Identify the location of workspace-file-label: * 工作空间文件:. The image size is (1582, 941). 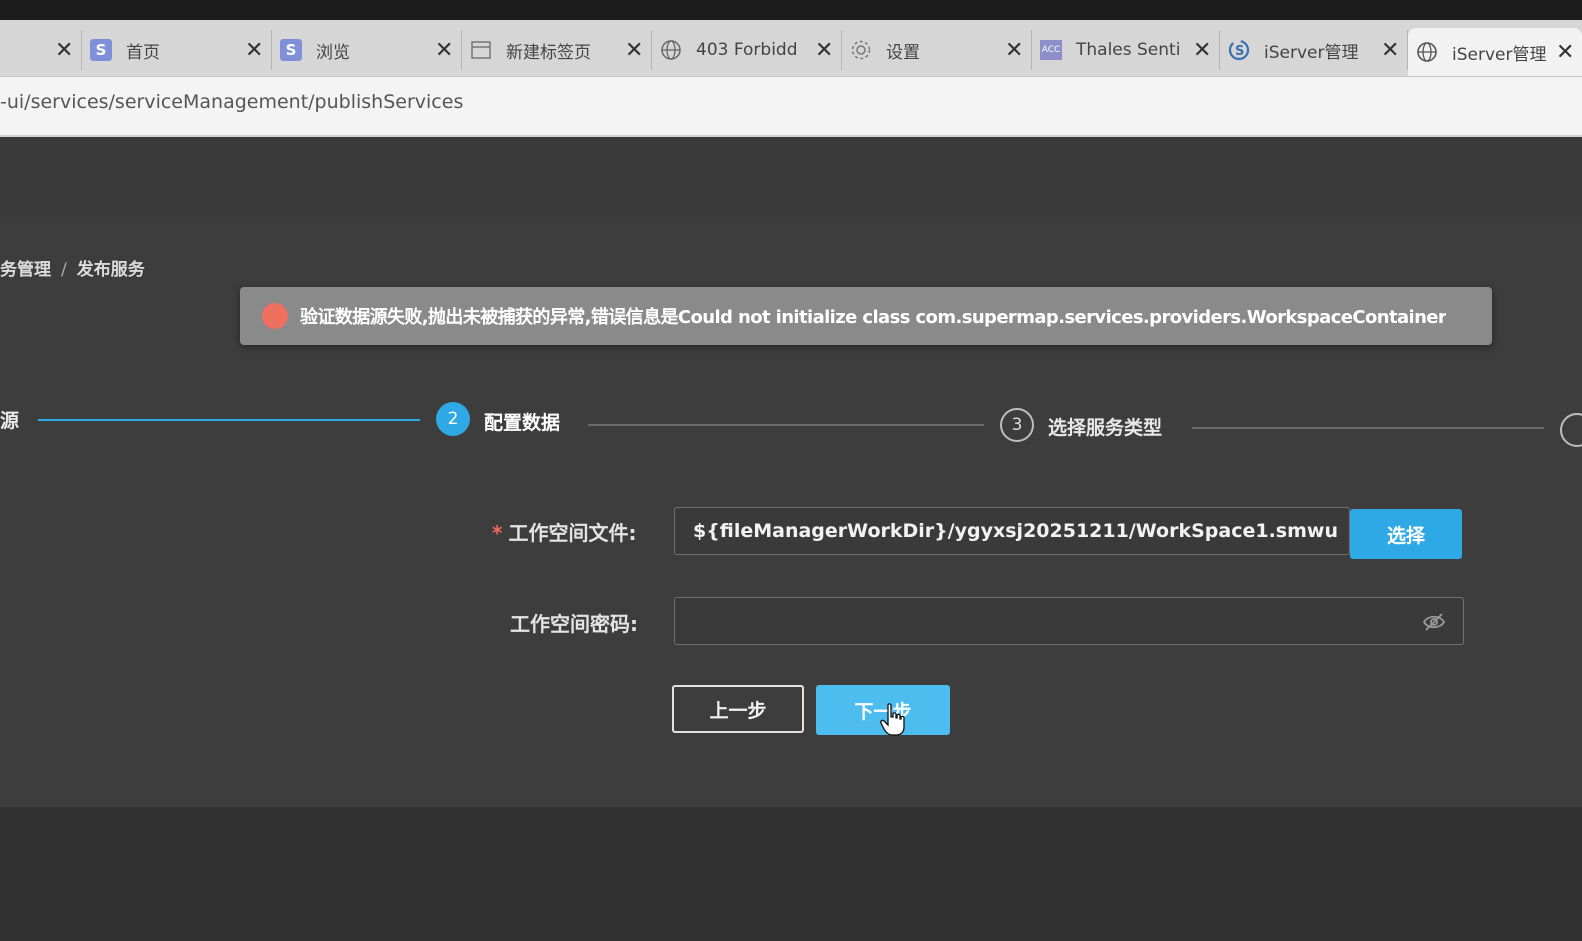
(564, 531).